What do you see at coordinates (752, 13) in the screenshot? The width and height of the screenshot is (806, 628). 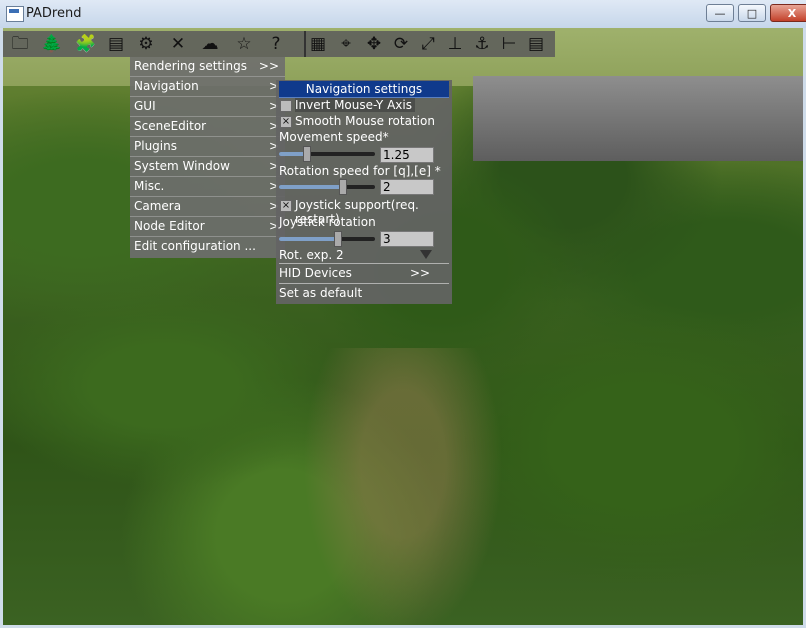 I see `maximize-button: □` at bounding box center [752, 13].